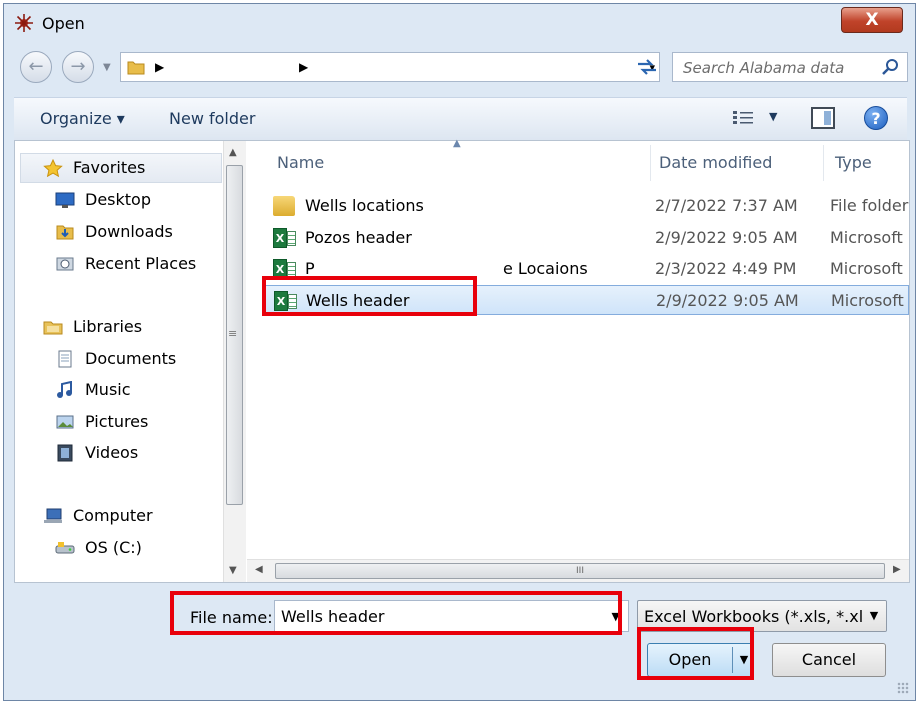 The height and width of the screenshot is (706, 923). I want to click on pictures-icon, so click(65, 422).